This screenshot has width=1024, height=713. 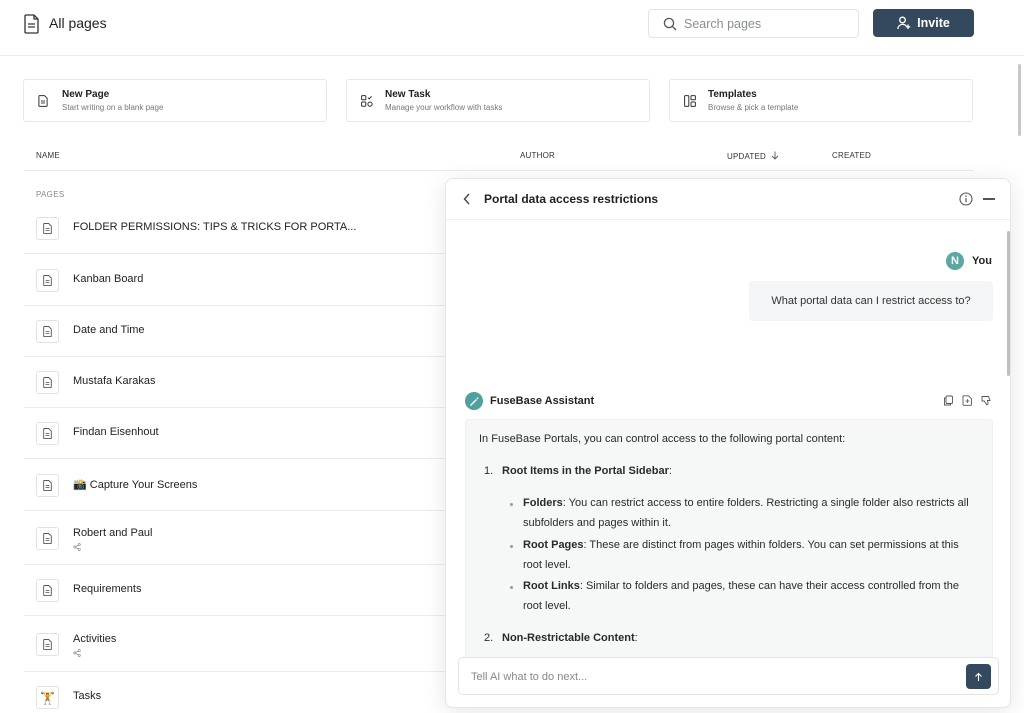 I want to click on new-task-card: New Task Manage your workflow with tasks, so click(x=498, y=100).